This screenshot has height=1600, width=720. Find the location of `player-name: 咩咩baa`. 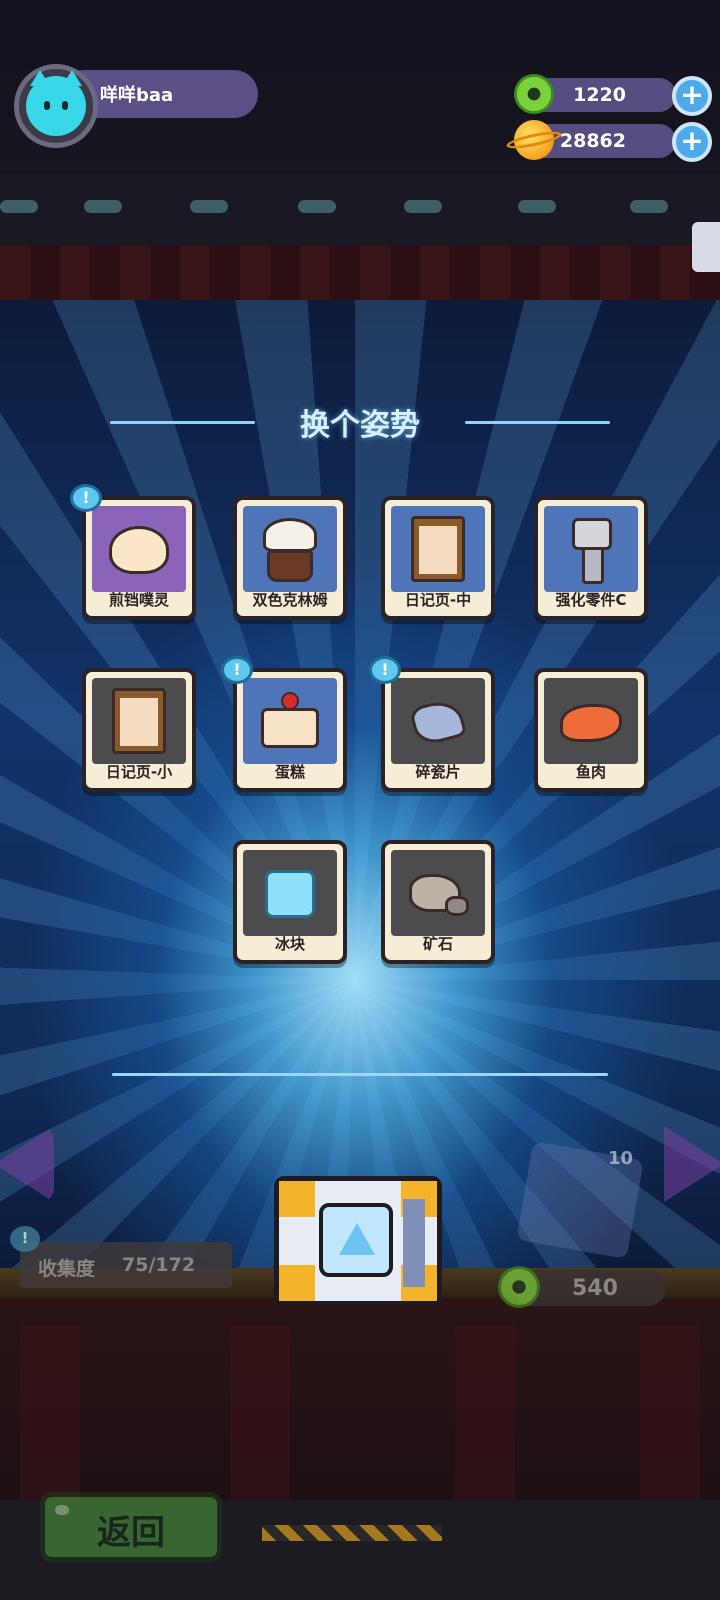

player-name: 咩咩baa is located at coordinates (137, 95).